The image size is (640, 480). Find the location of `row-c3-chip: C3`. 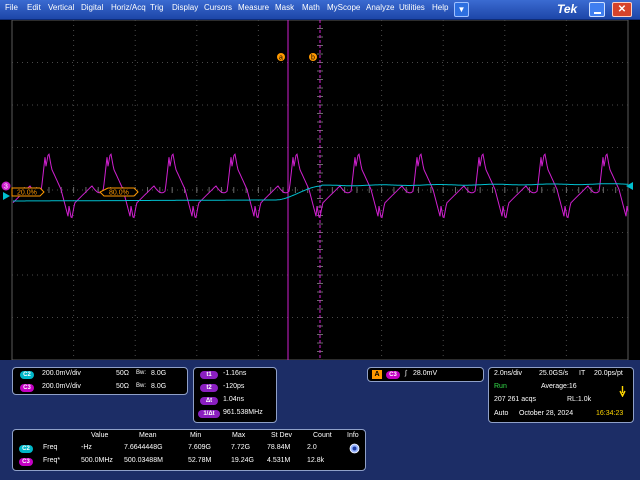

row-c3-chip: C3 is located at coordinates (26, 462).